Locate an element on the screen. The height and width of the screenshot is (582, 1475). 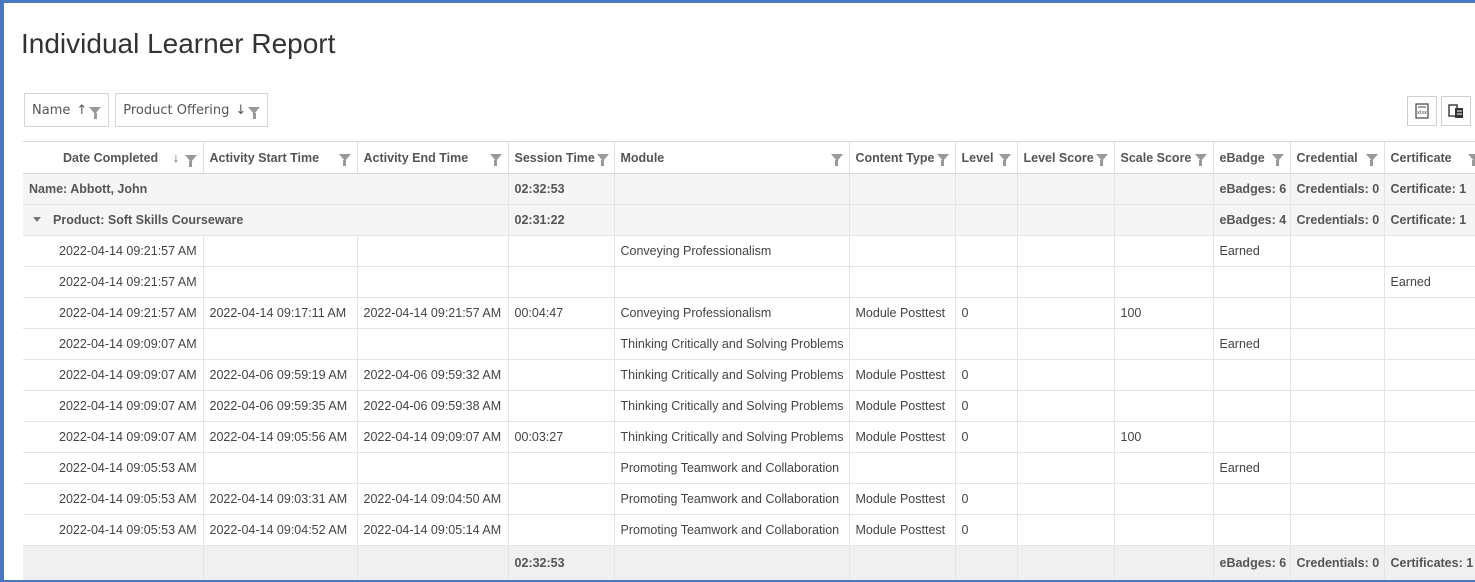
table-cell: Conveying Professionalism is located at coordinates (732, 251).